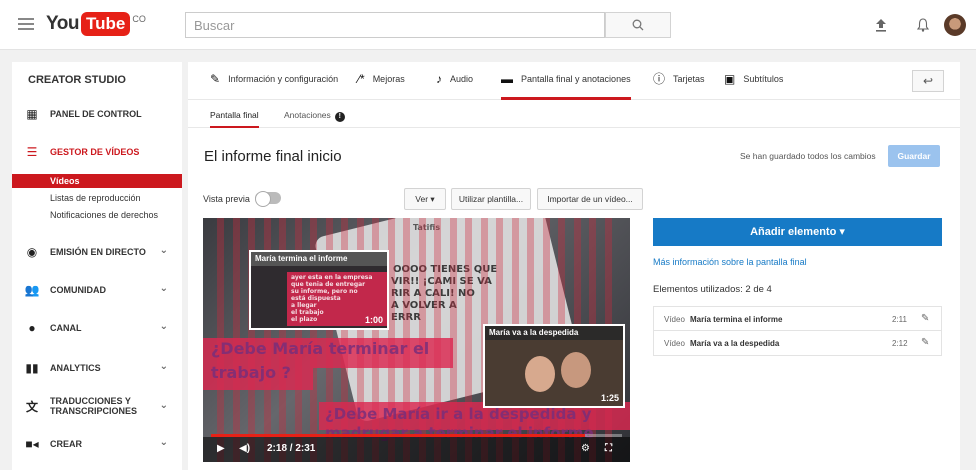 The height and width of the screenshot is (470, 976). Describe the element at coordinates (566, 86) in the screenshot. I see `tab-end-screen: ▬ Pantalla final y anotaciones` at that location.